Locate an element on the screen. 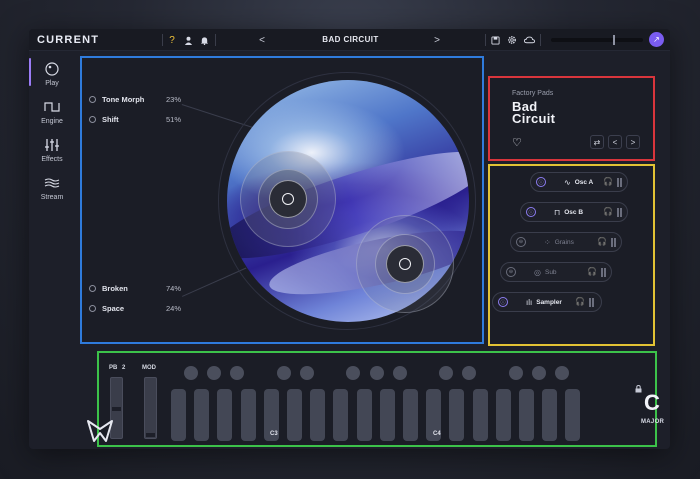 Image resolution: width=700 pixels, height=479 pixels. sidebar-item-engine: Engine is located at coordinates (52, 116).